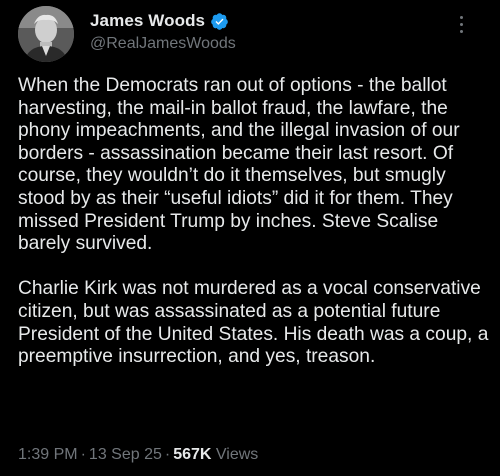  Describe the element at coordinates (125, 454) in the screenshot. I see `tweet-date: 13 Sep 25` at that location.